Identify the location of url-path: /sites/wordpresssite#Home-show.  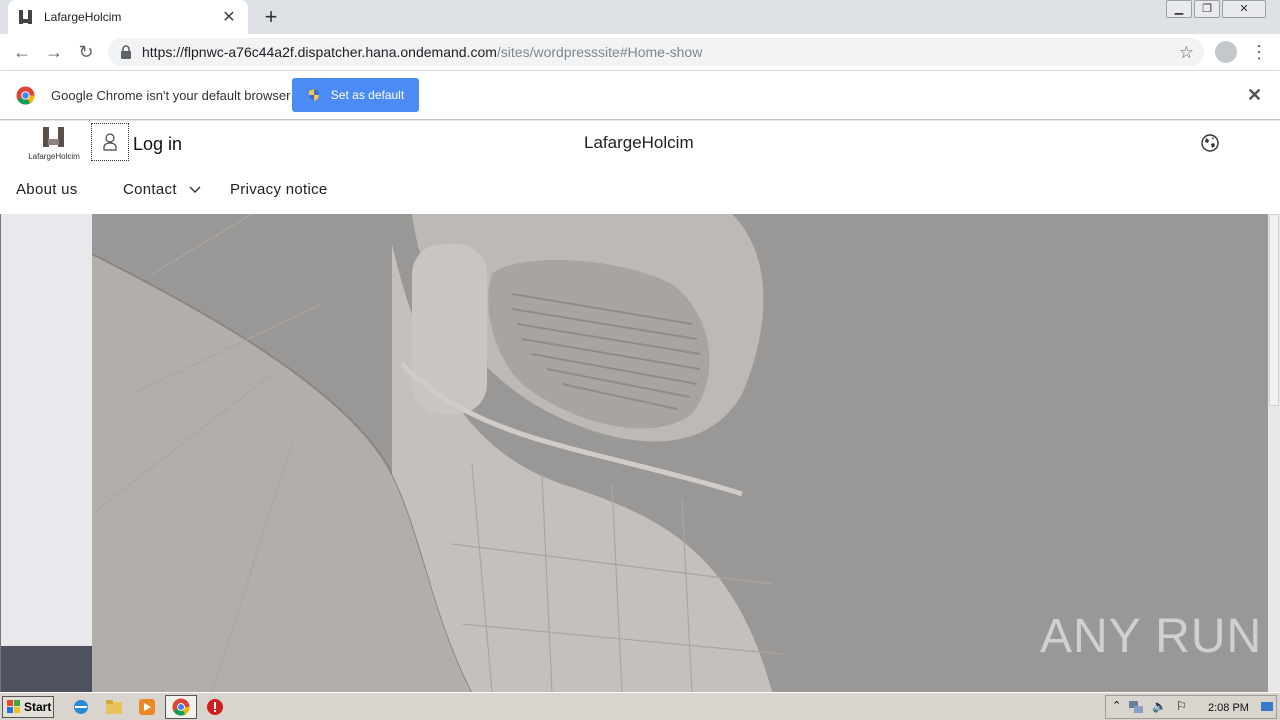
(599, 52).